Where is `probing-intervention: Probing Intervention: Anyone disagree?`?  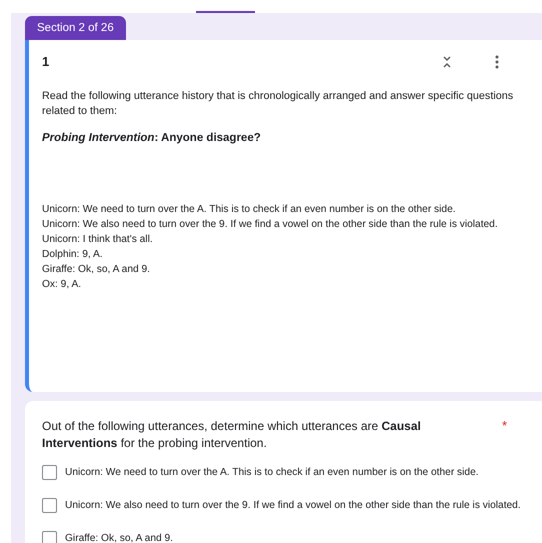 probing-intervention: Probing Intervention: Anyone disagree? is located at coordinates (152, 138).